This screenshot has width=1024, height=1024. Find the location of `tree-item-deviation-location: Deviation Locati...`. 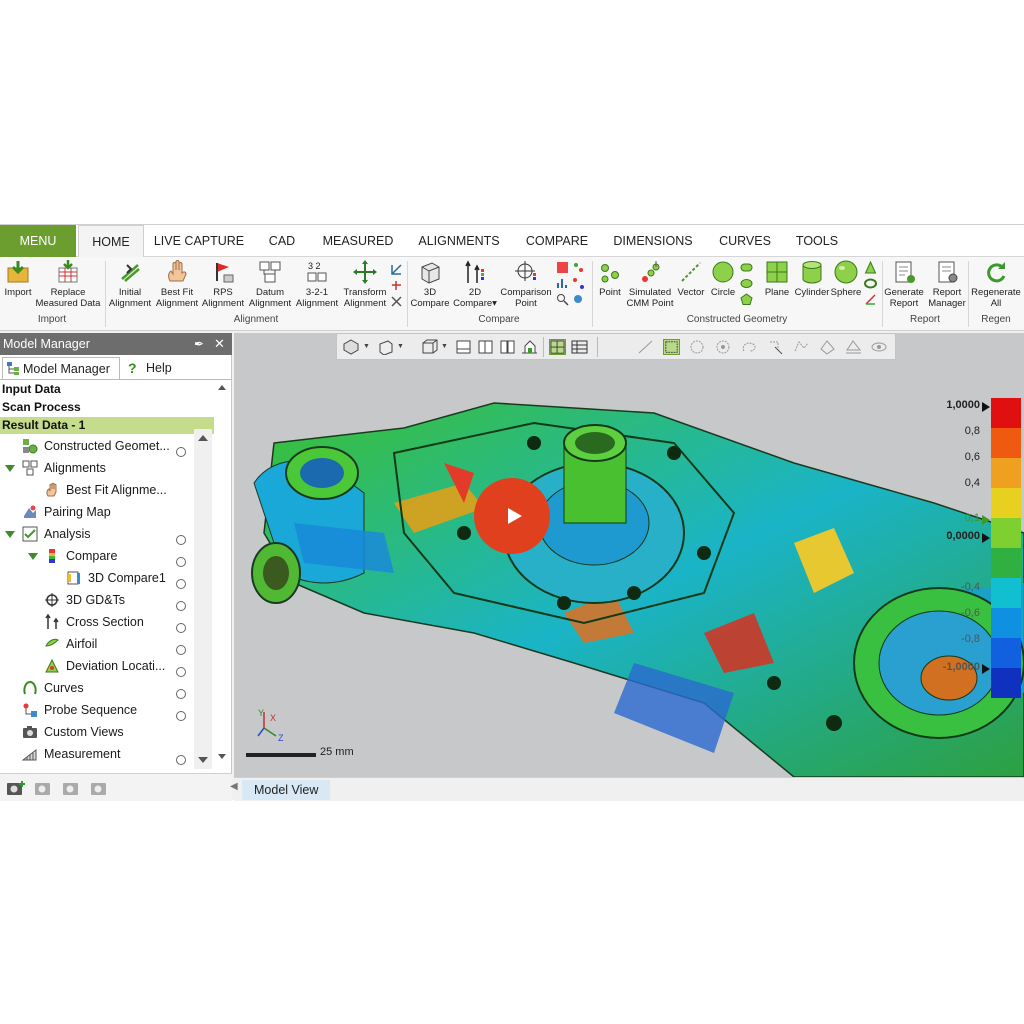

tree-item-deviation-location: Deviation Locati... is located at coordinates (104, 666).